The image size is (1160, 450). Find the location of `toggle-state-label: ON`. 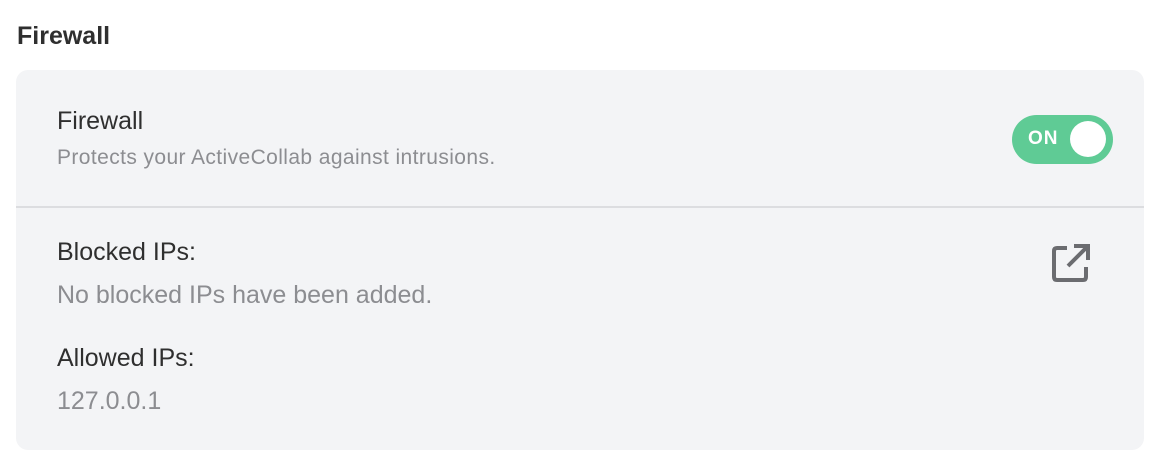

toggle-state-label: ON is located at coordinates (1043, 138).